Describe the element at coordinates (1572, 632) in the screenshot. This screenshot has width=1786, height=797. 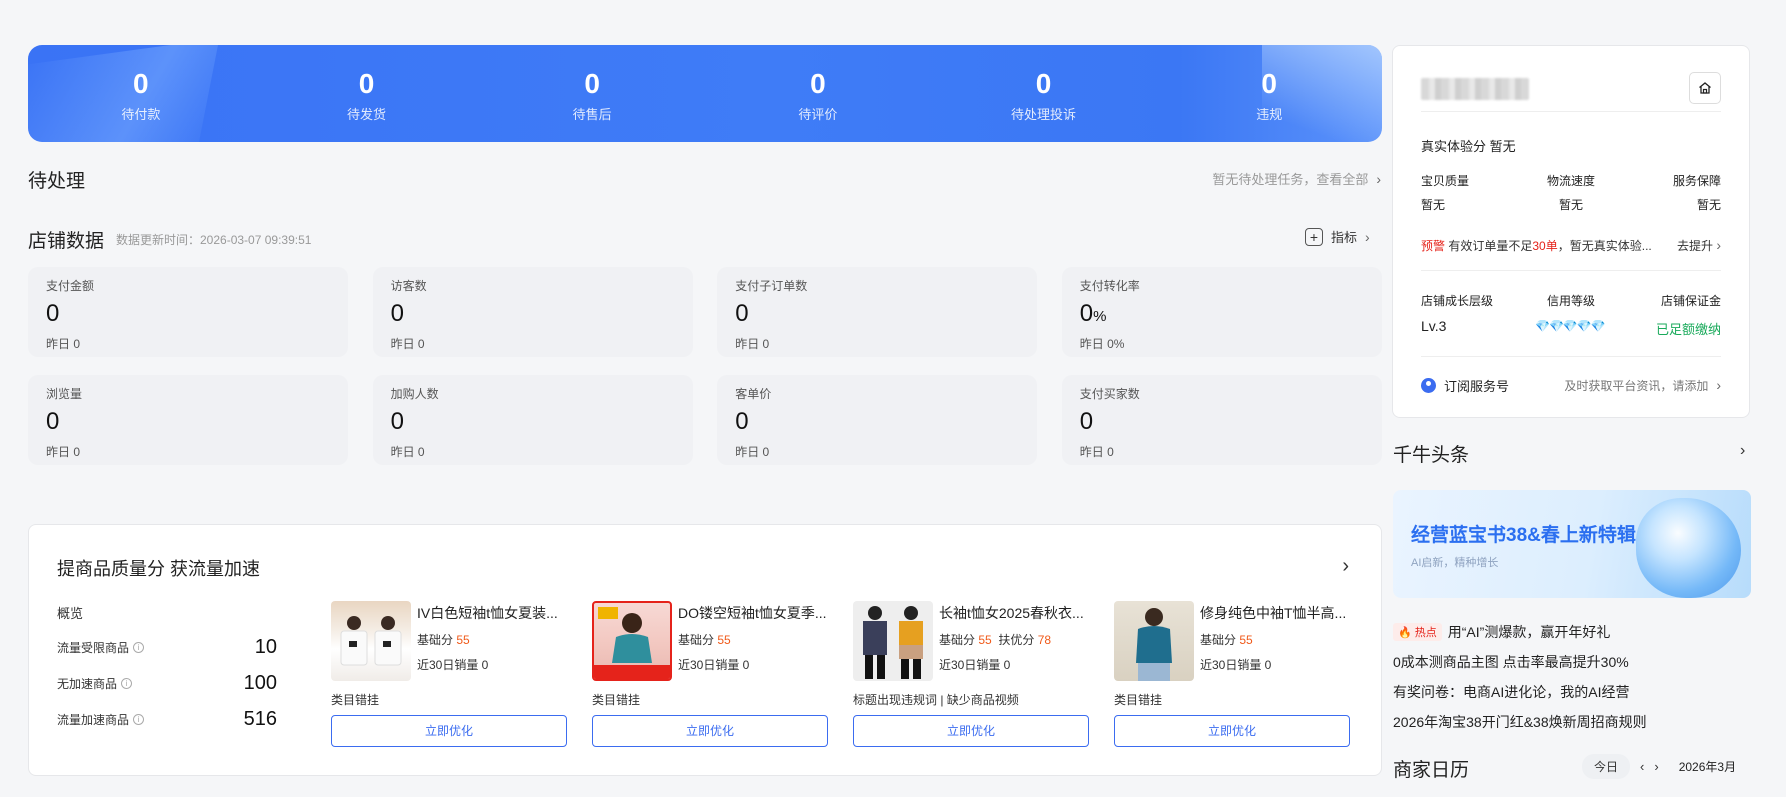
I see `news-item: 🔥 热点 用“AI”测爆款，赢开年好礼` at that location.